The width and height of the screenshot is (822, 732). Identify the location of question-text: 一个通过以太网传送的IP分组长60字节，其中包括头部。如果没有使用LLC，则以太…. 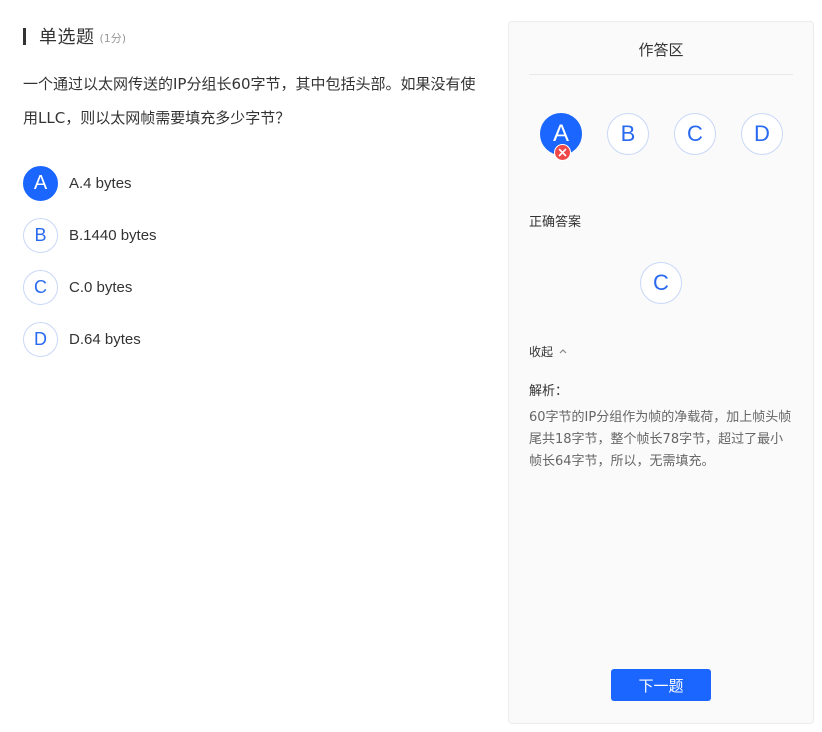
(249, 101).